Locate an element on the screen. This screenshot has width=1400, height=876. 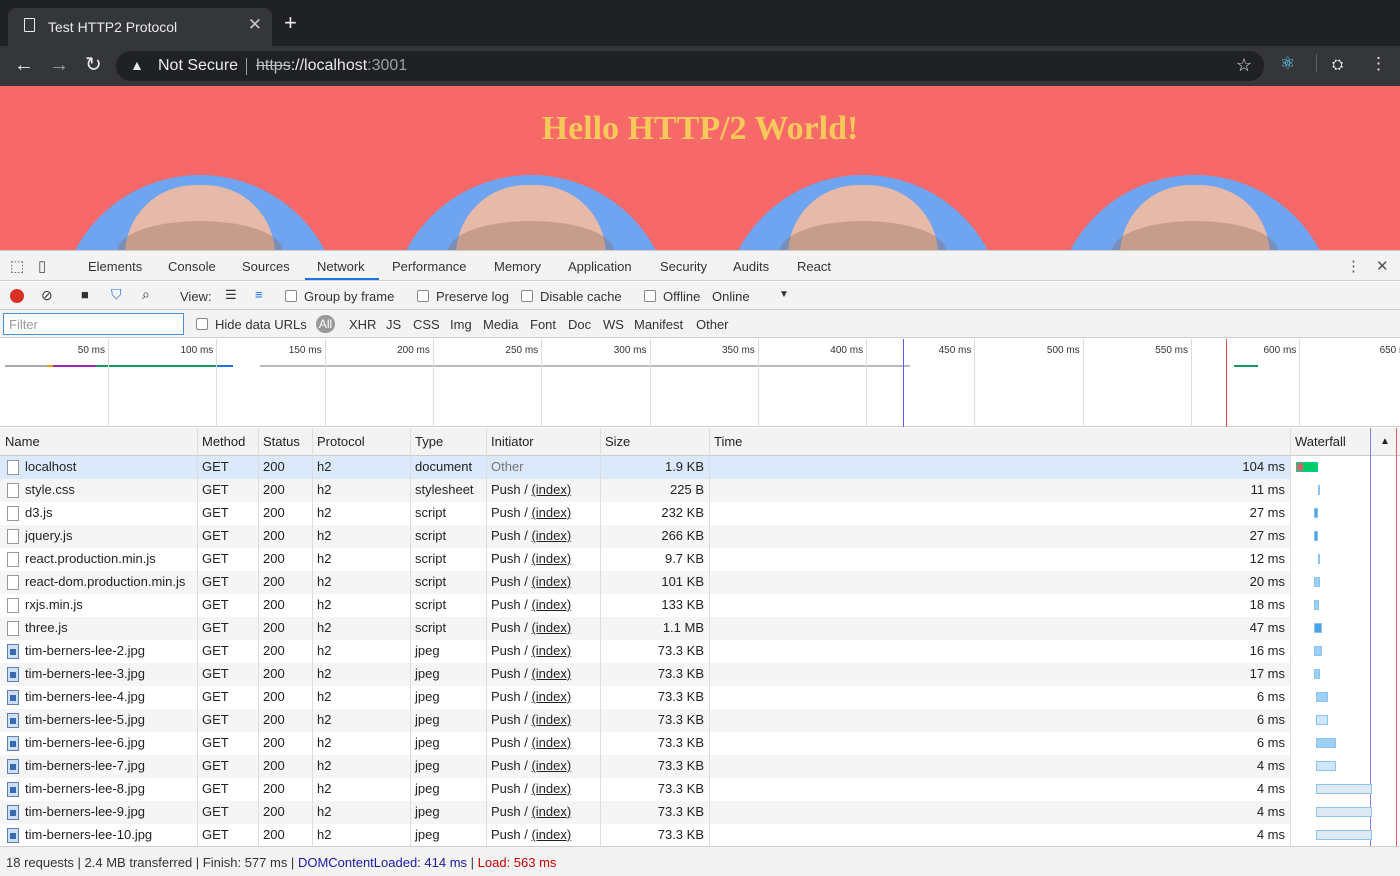
column-status: Status is located at coordinates (281, 441).